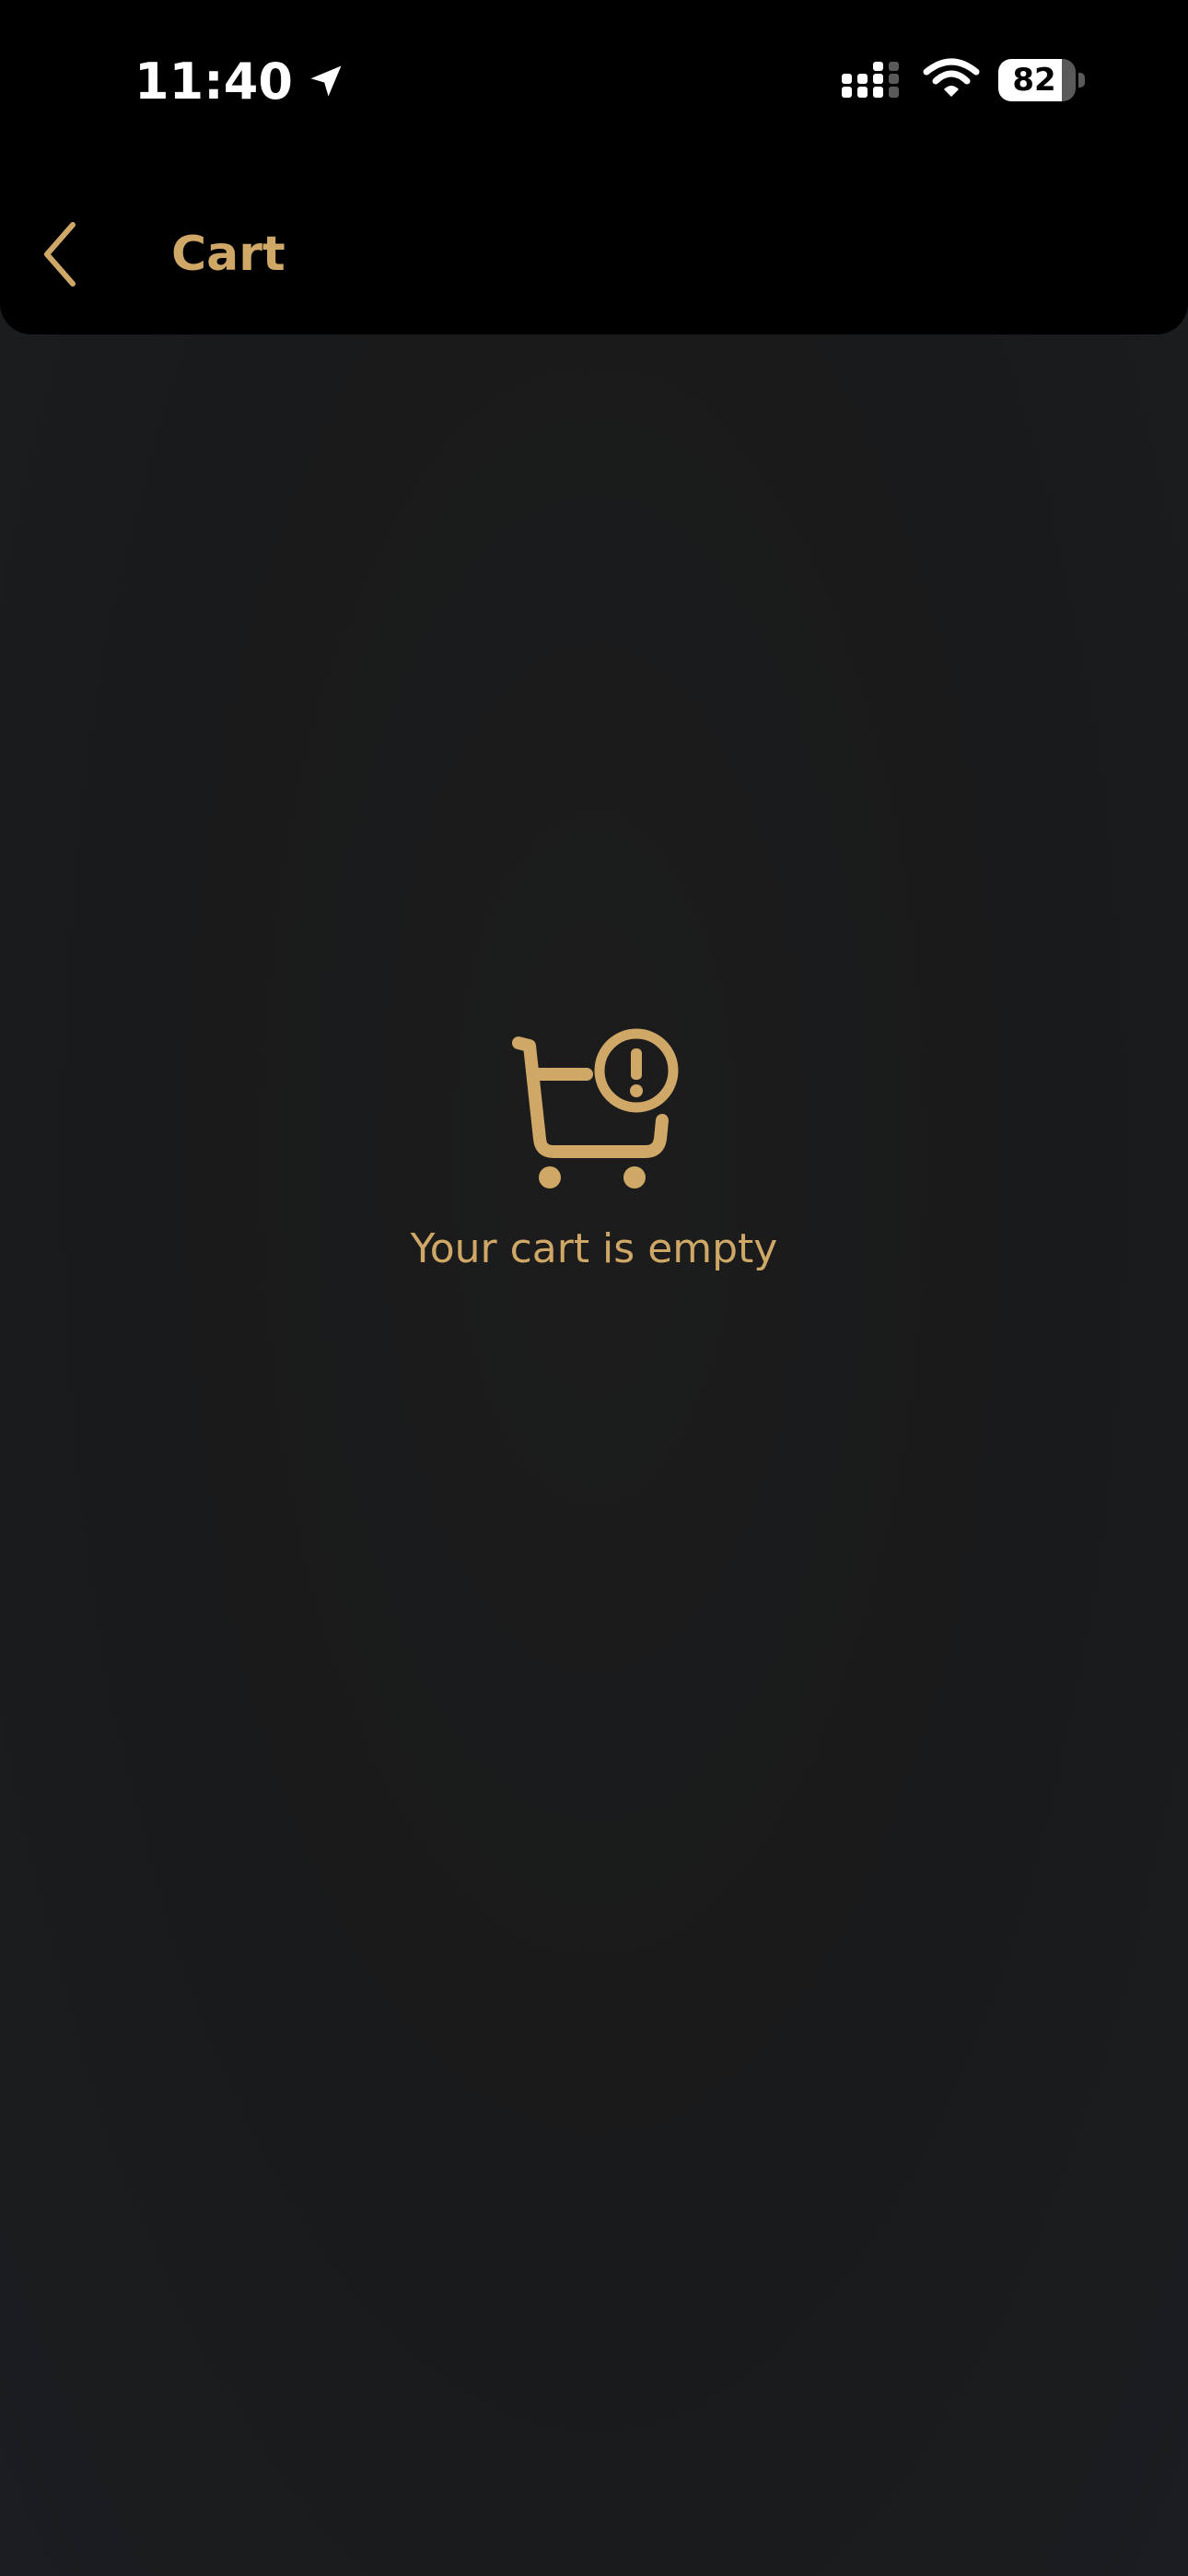 The image size is (1188, 2576). I want to click on cart-alert-icon, so click(595, 1108).